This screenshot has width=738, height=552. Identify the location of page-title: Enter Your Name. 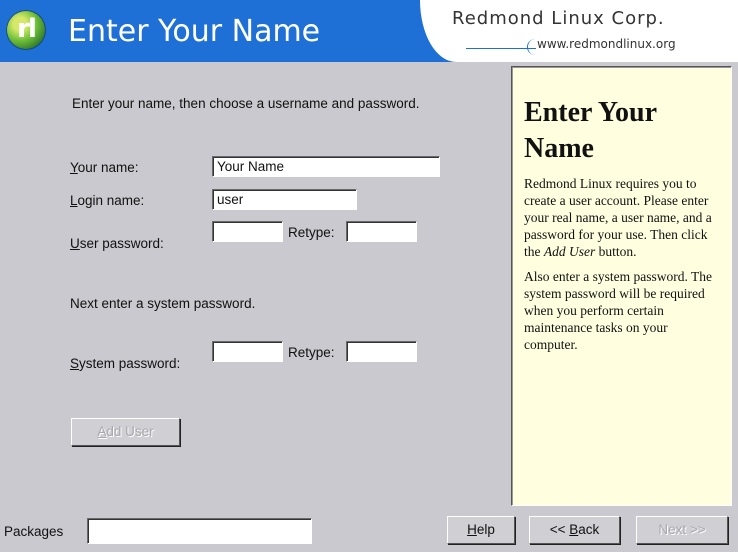
(194, 31).